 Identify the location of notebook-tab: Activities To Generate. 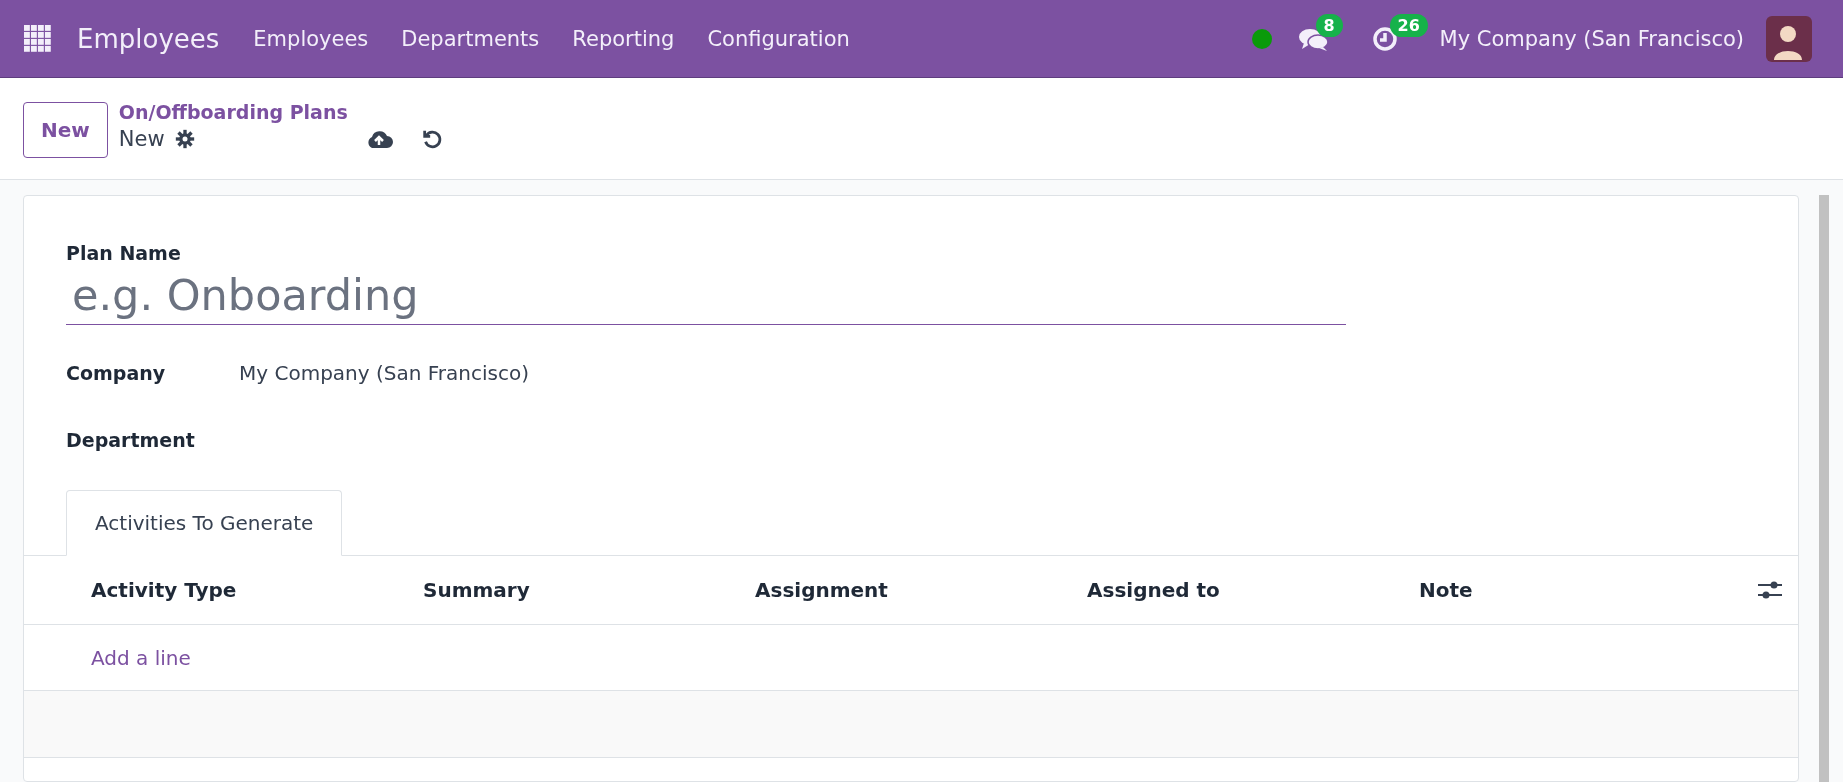
(204, 523).